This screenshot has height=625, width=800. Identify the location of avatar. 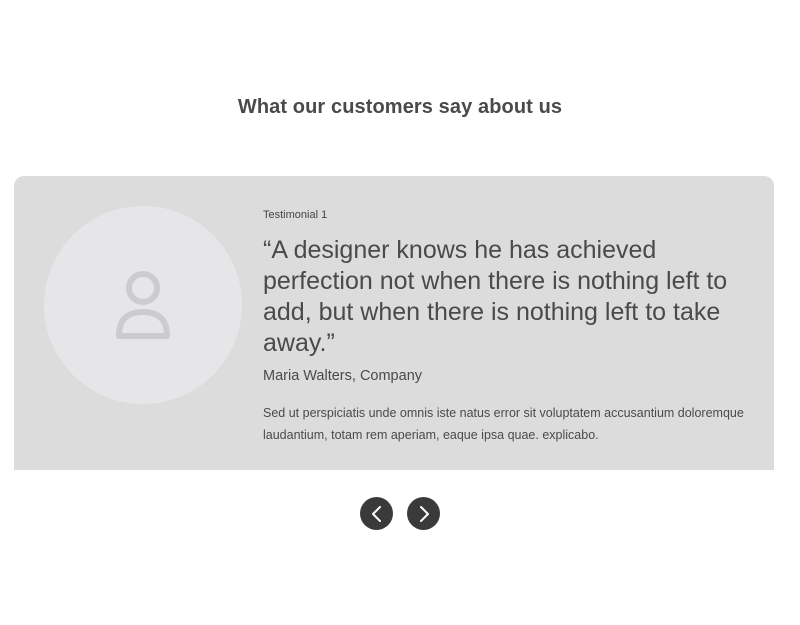
(143, 305).